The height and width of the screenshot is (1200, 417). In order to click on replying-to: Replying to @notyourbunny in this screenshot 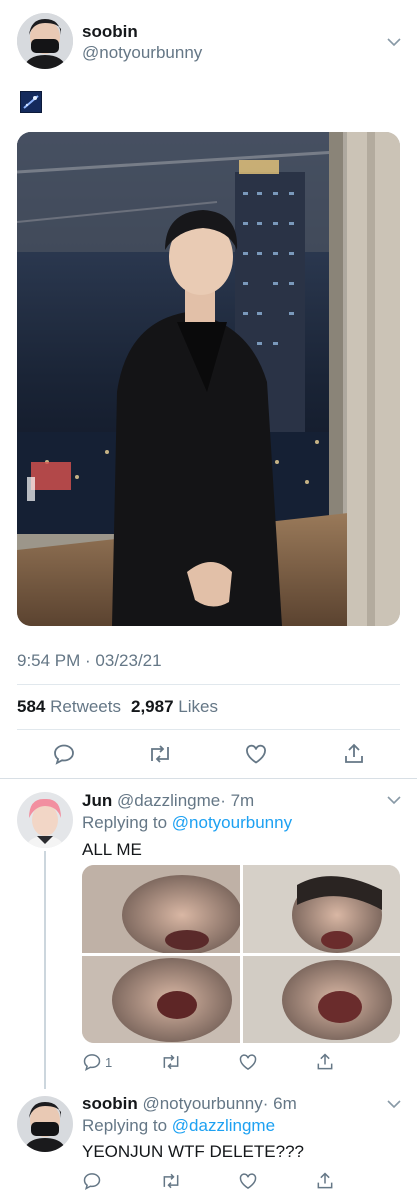, I will do `click(187, 823)`.